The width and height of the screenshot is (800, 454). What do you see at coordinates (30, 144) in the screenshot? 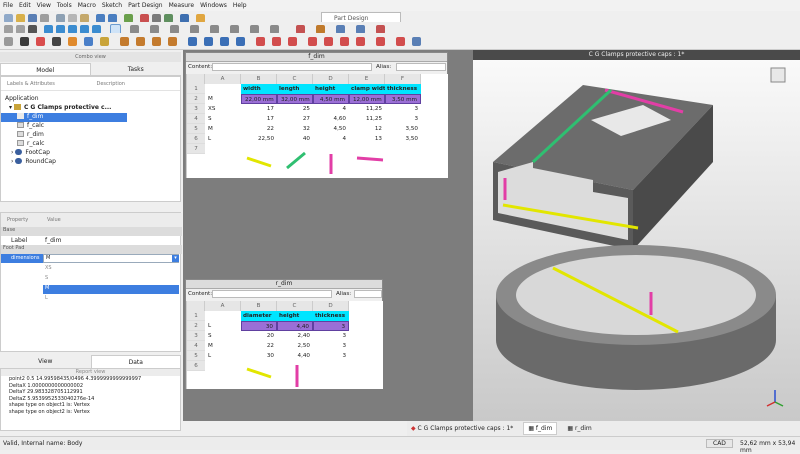
I see `tree-item-r-calc: r_calc` at bounding box center [30, 144].